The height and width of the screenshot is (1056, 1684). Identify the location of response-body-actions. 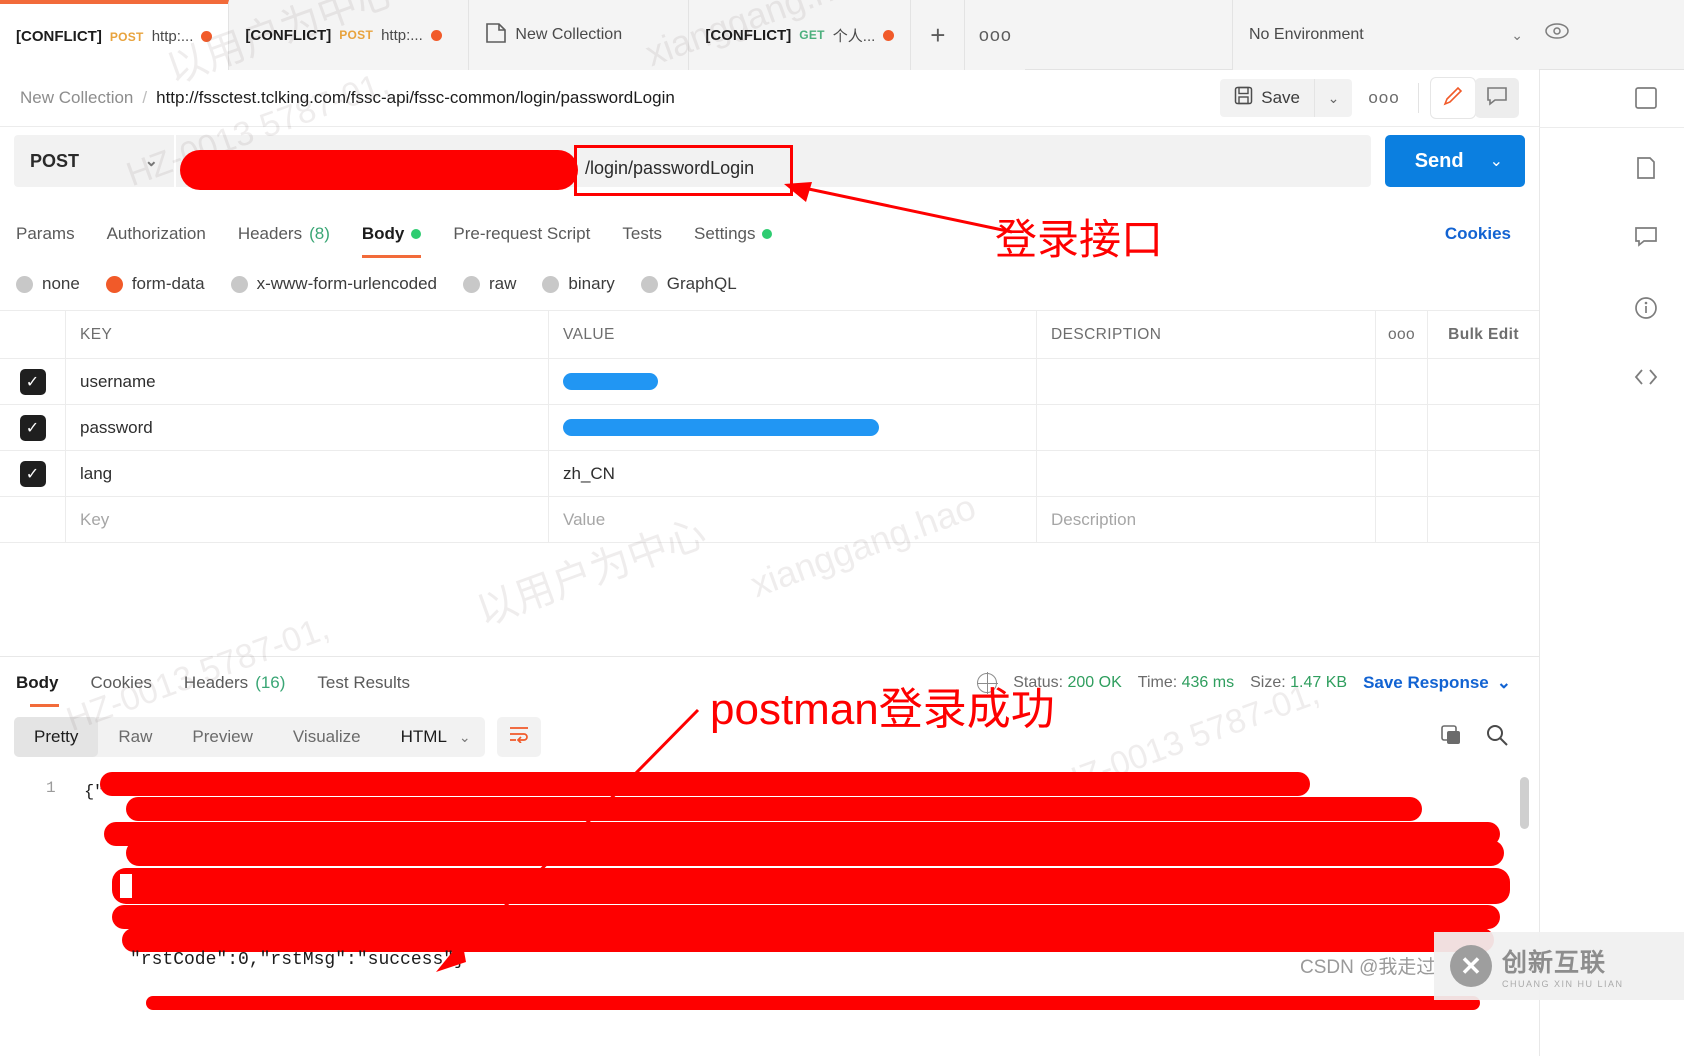
(1482, 737).